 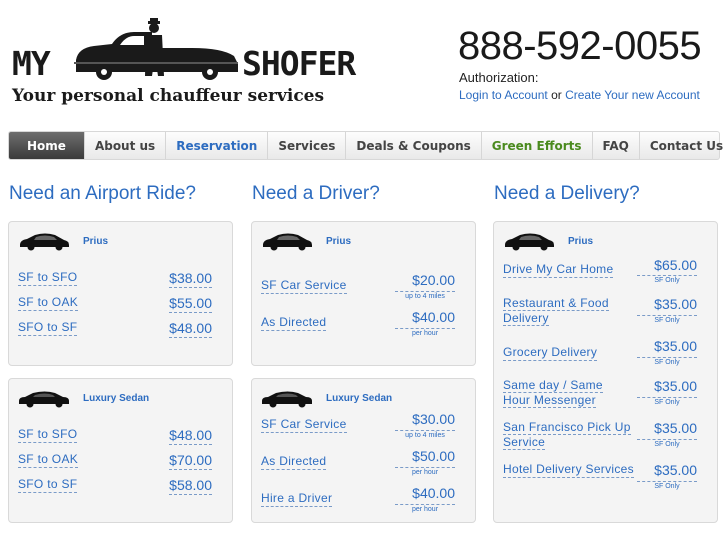 I want to click on service-label: Same day / Same Hour Messenger, so click(x=567, y=393).